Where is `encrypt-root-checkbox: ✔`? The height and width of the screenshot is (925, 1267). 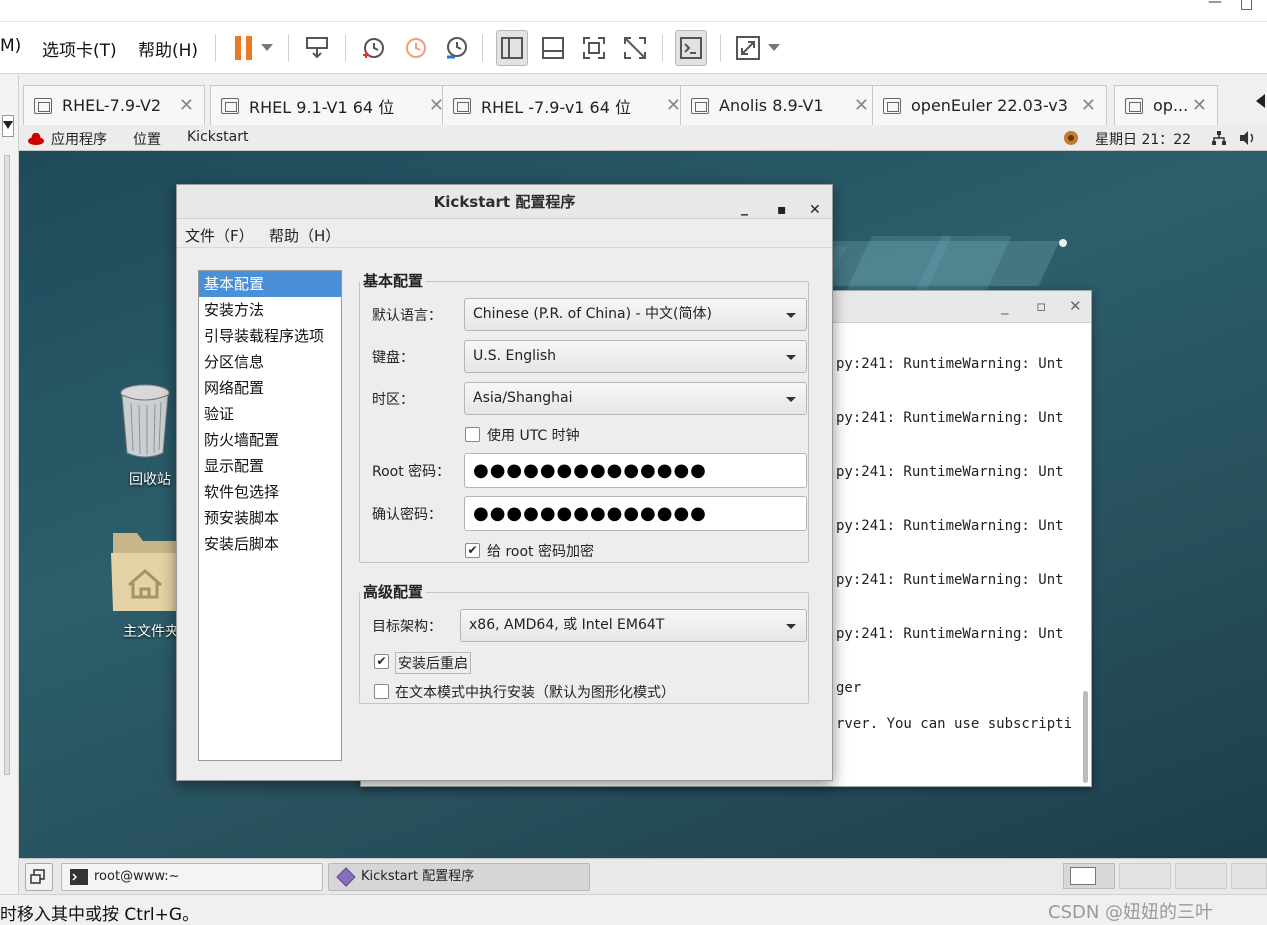 encrypt-root-checkbox: ✔ is located at coordinates (472, 550).